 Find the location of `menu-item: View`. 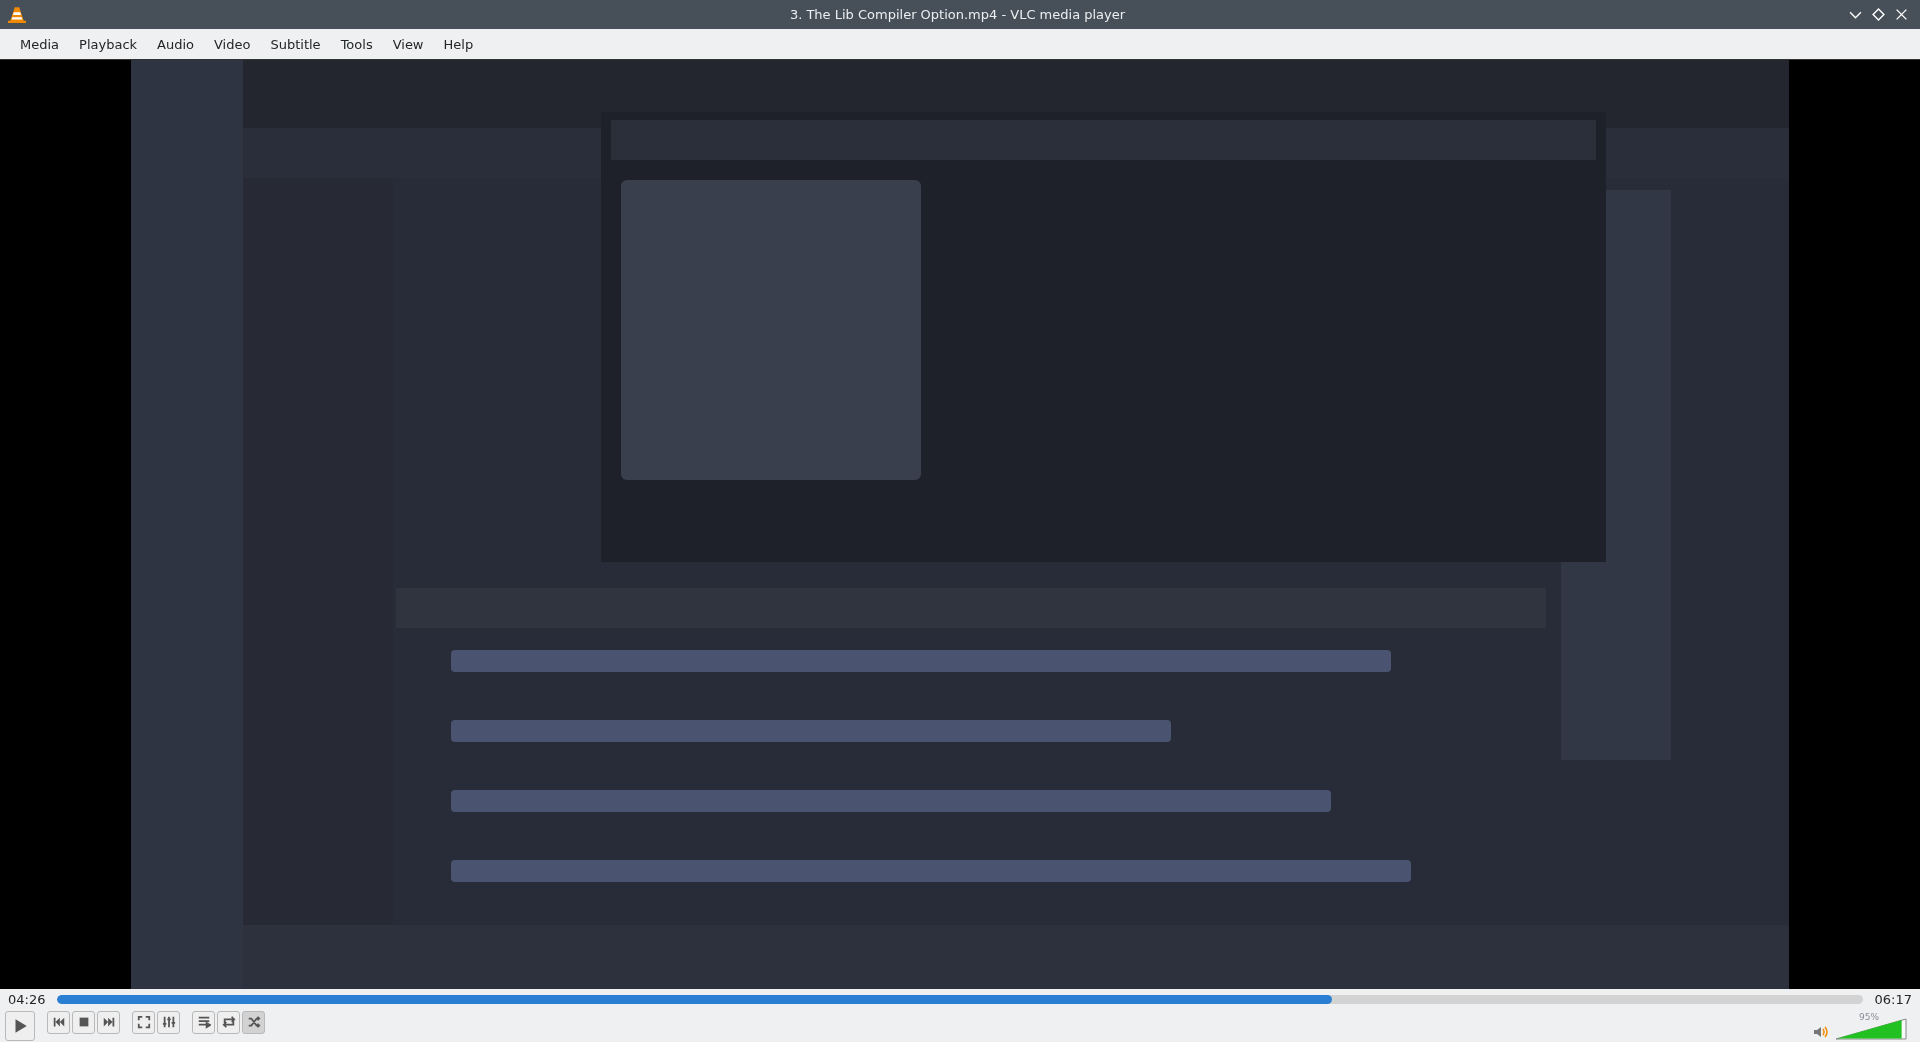

menu-item: View is located at coordinates (408, 44).